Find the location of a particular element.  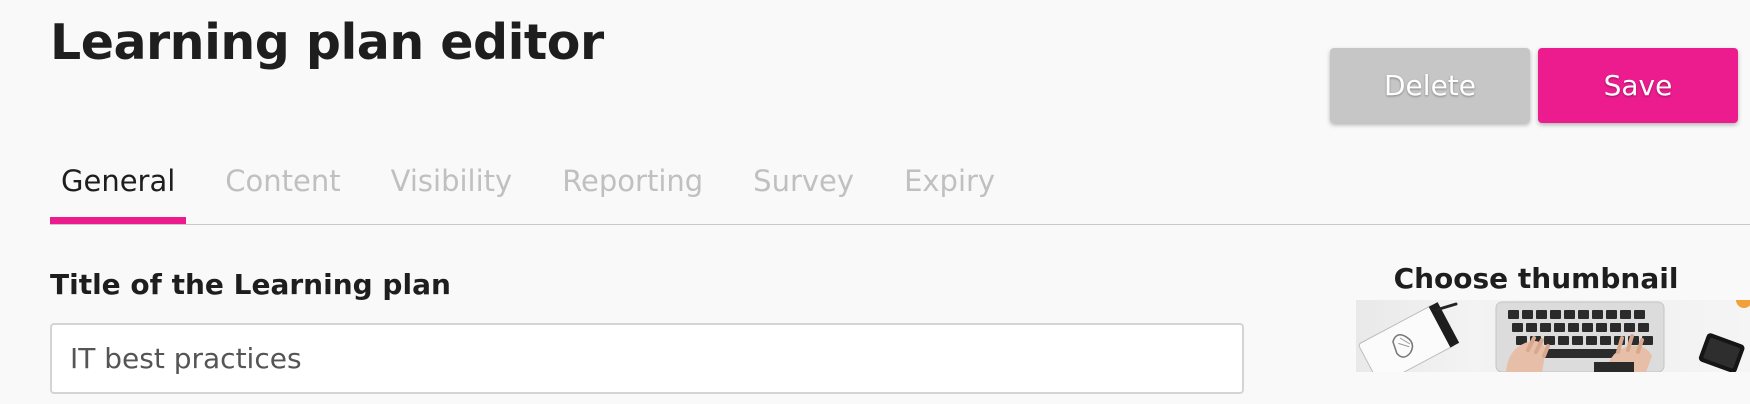

tab-visibility: Visibility is located at coordinates (452, 187).